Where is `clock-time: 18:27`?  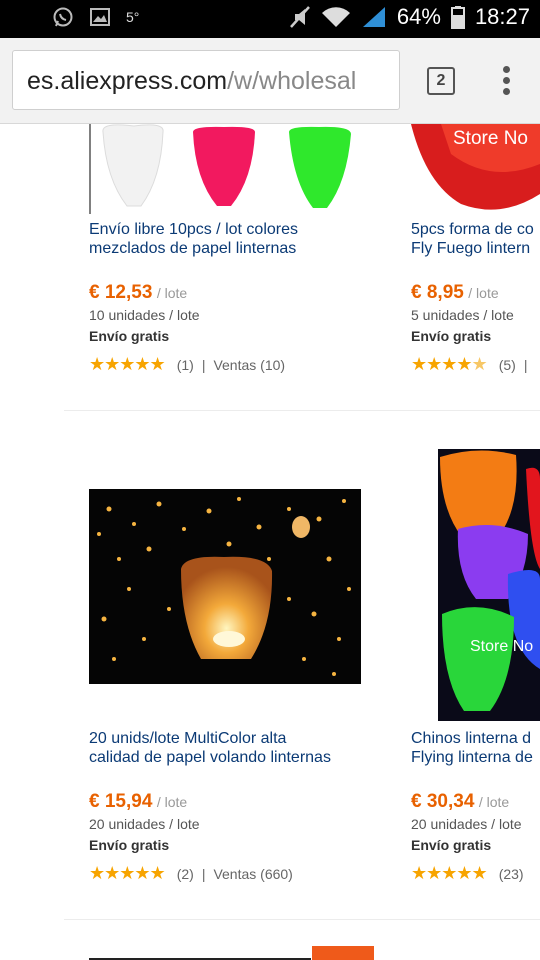
clock-time: 18:27 is located at coordinates (502, 16).